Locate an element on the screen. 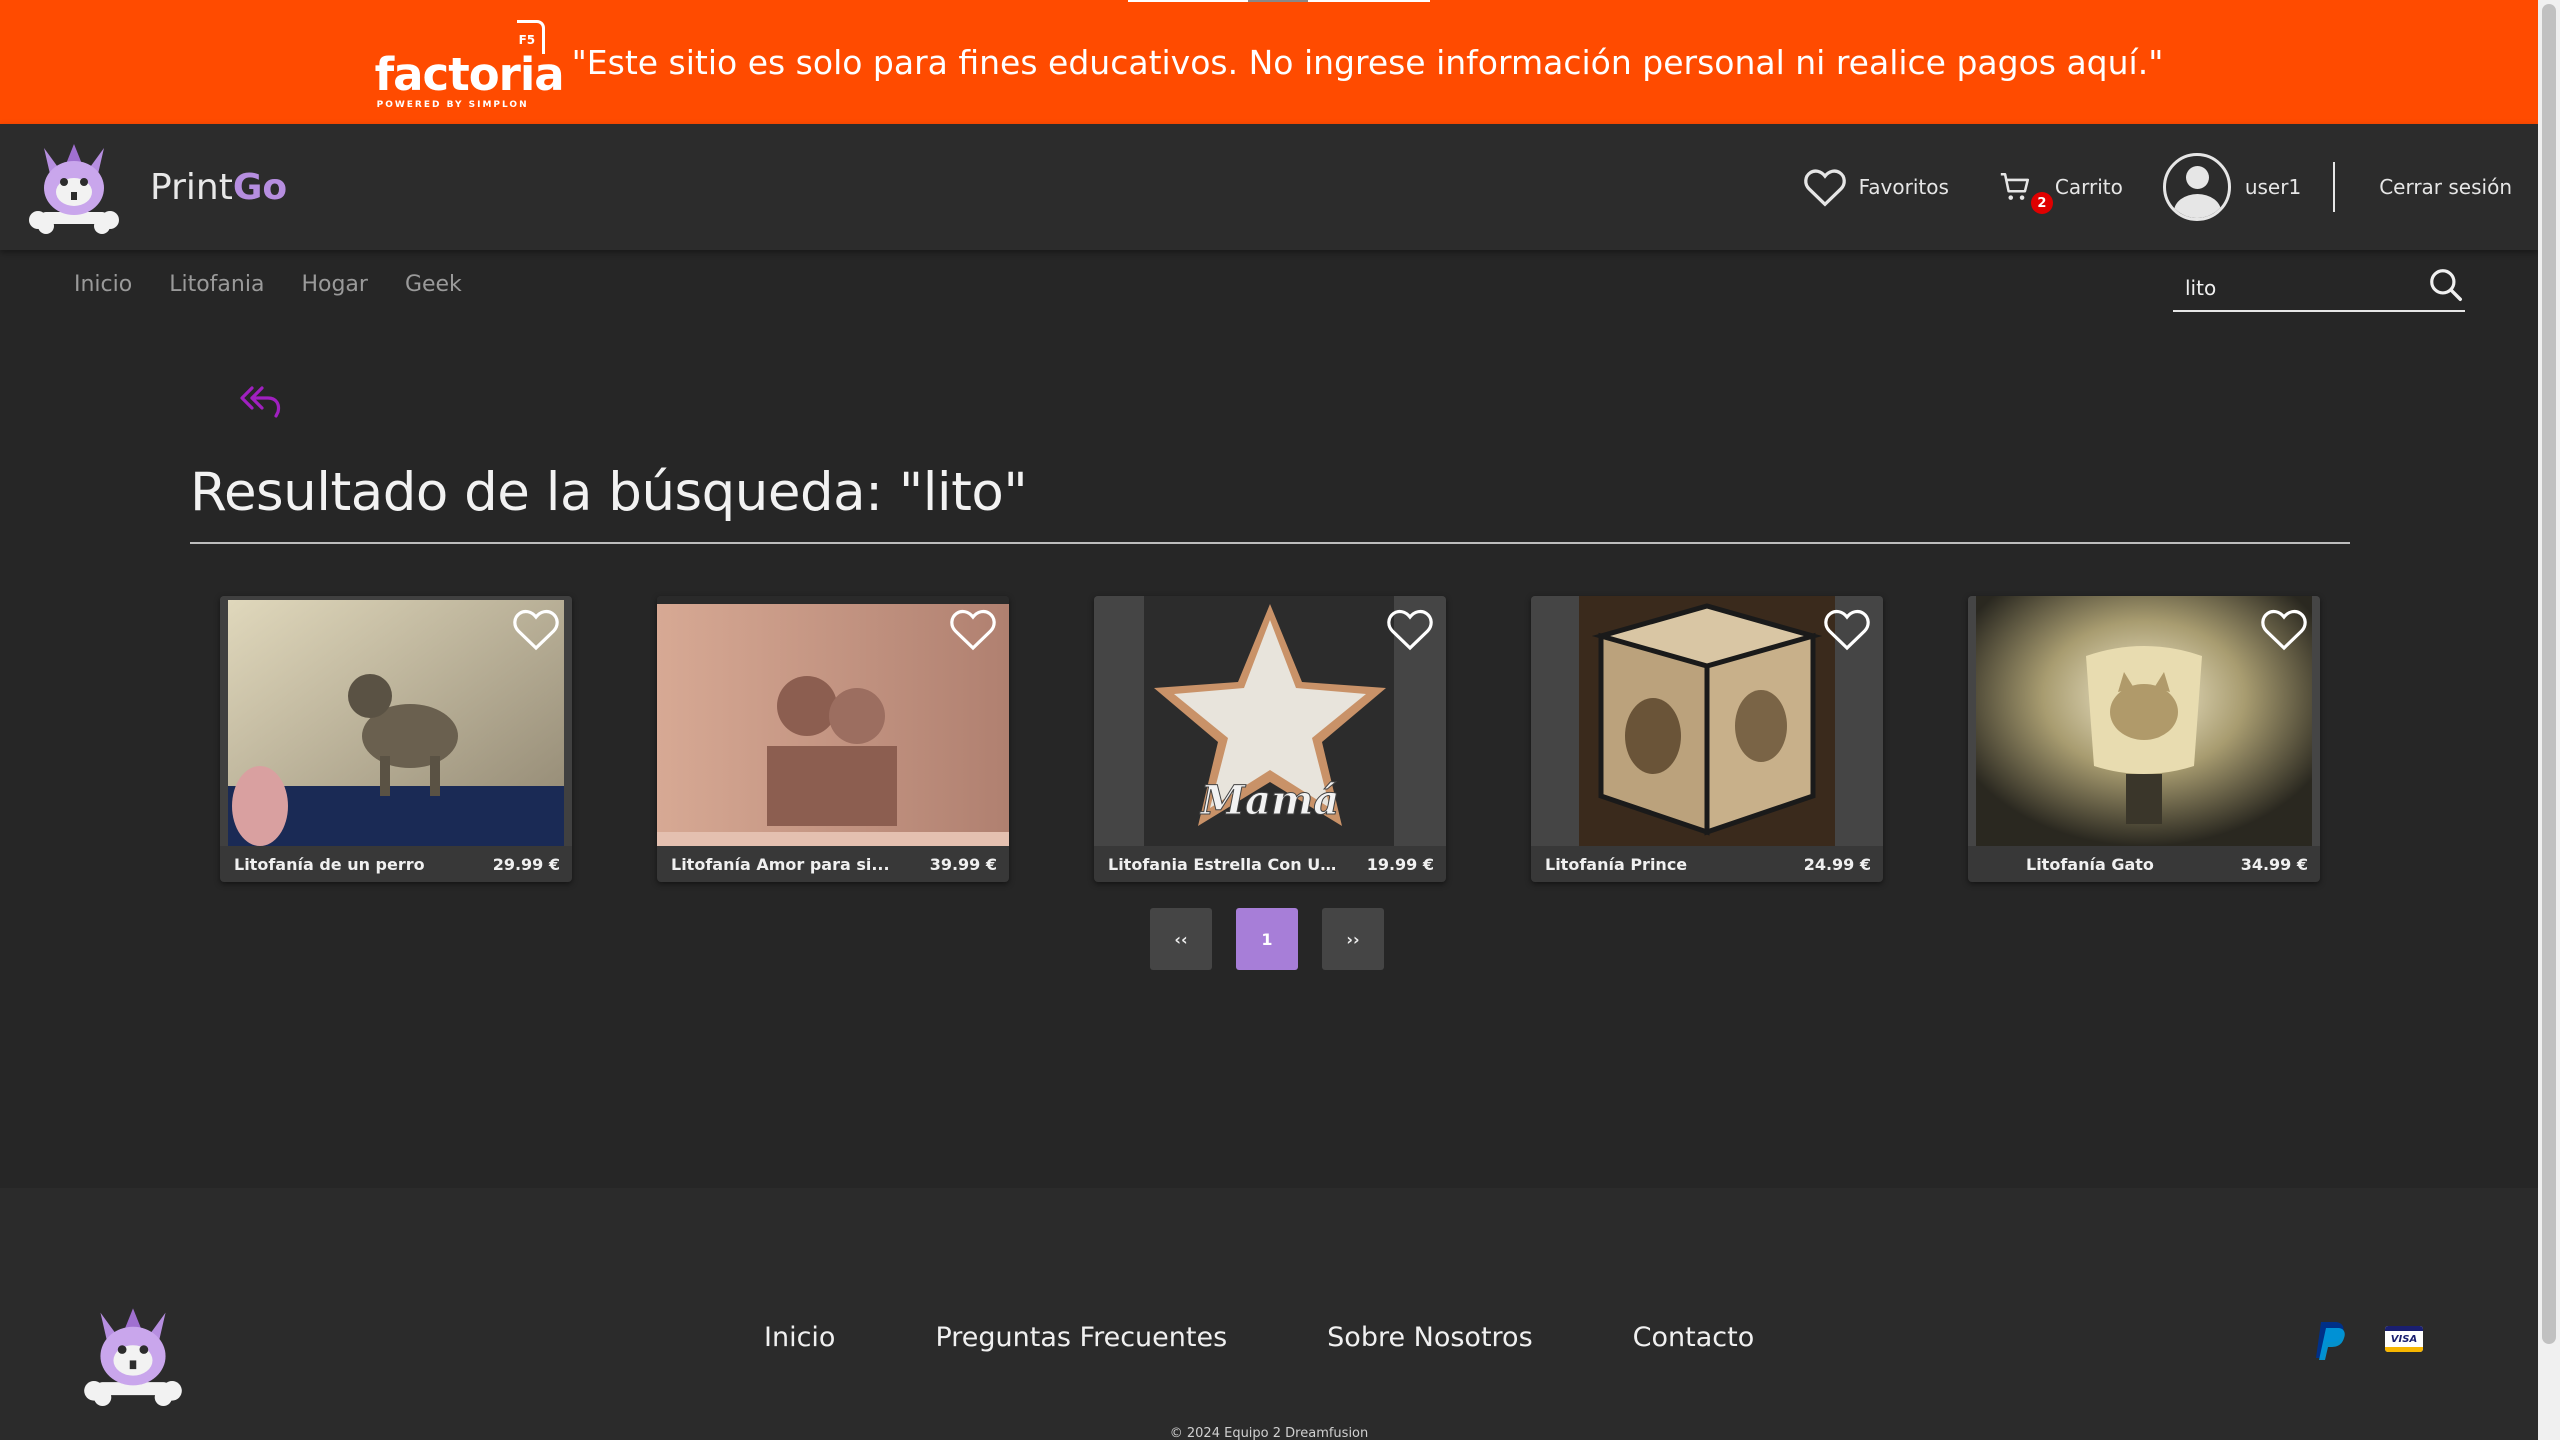  product-card: Litofanía de un perro 29.99 € is located at coordinates (396, 739).